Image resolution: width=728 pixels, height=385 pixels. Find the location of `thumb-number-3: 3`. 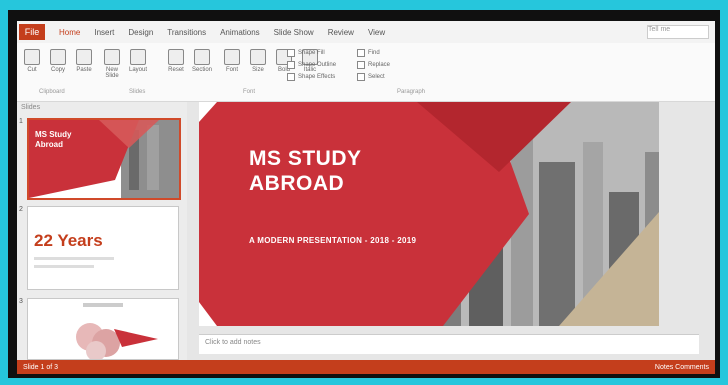

thumb-number-3: 3 is located at coordinates (21, 301).